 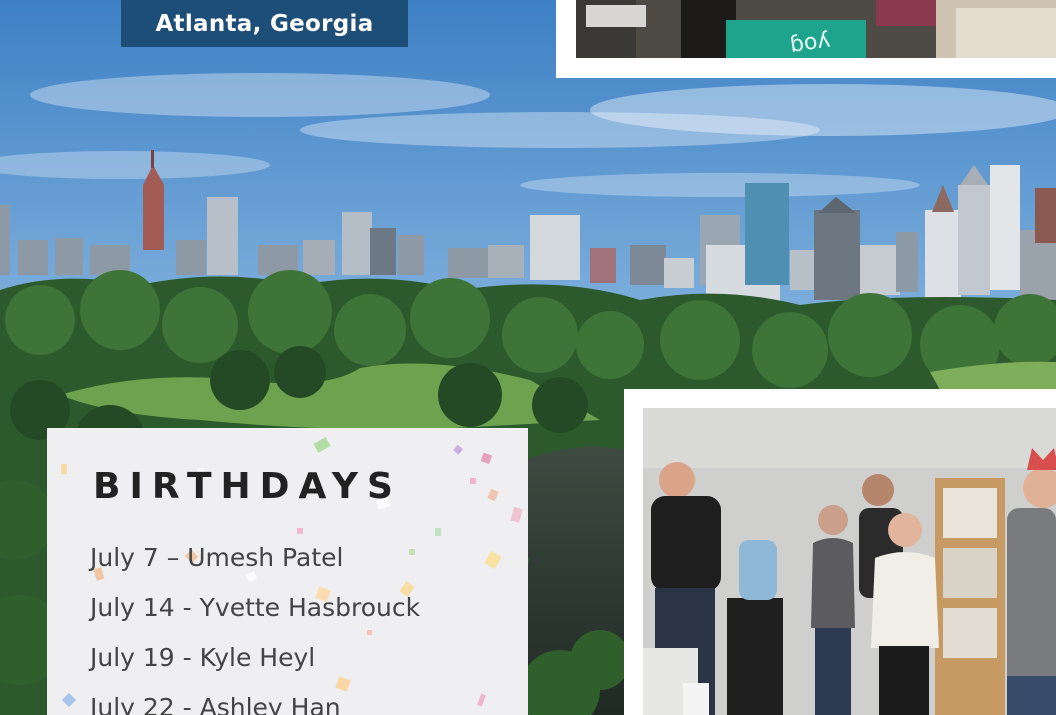 I want to click on birthdays-title: BIRTHDAYS, so click(x=247, y=486).